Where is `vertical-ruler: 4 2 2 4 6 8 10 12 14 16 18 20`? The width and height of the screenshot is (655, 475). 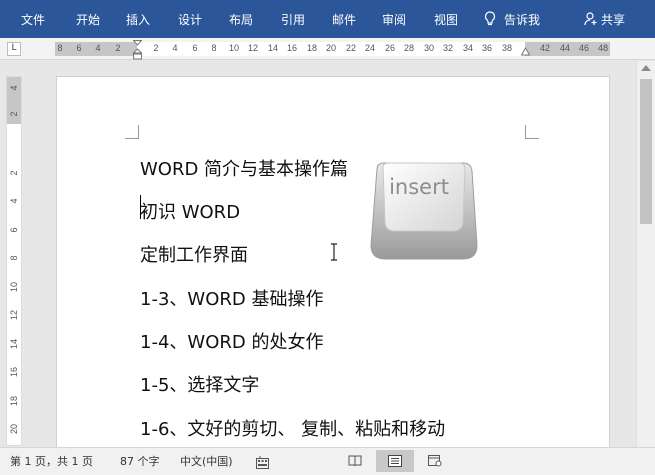
vertical-ruler: 4 2 2 4 6 8 10 12 14 16 18 20 is located at coordinates (14, 261).